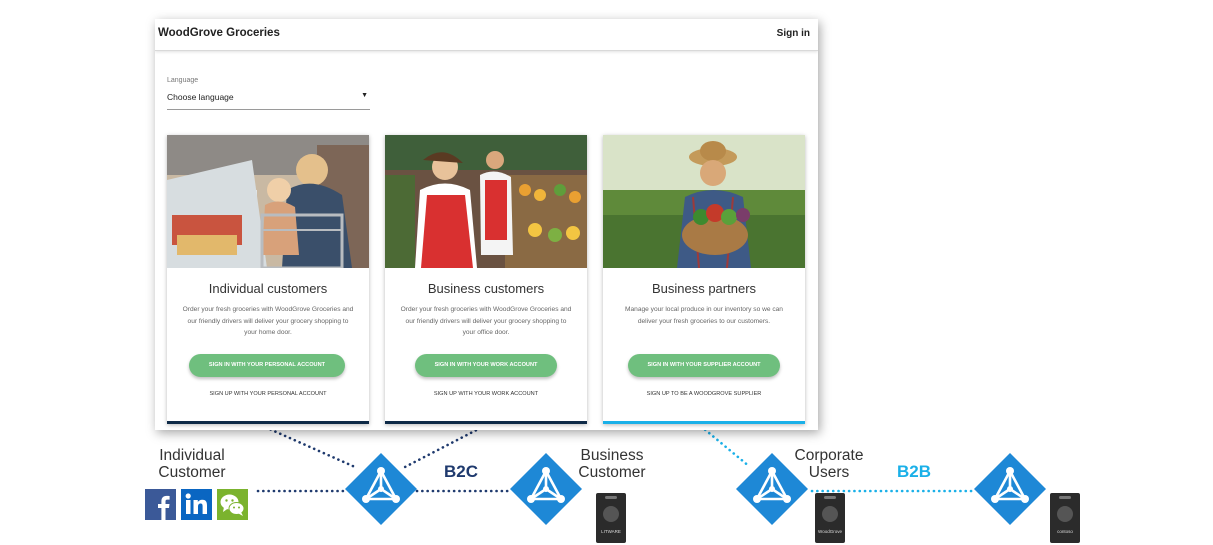 The image size is (1213, 545). I want to click on sign-in-supplier-button: SIGN IN WITH YOUR SUPPLIER ACCOUNT, so click(704, 365).